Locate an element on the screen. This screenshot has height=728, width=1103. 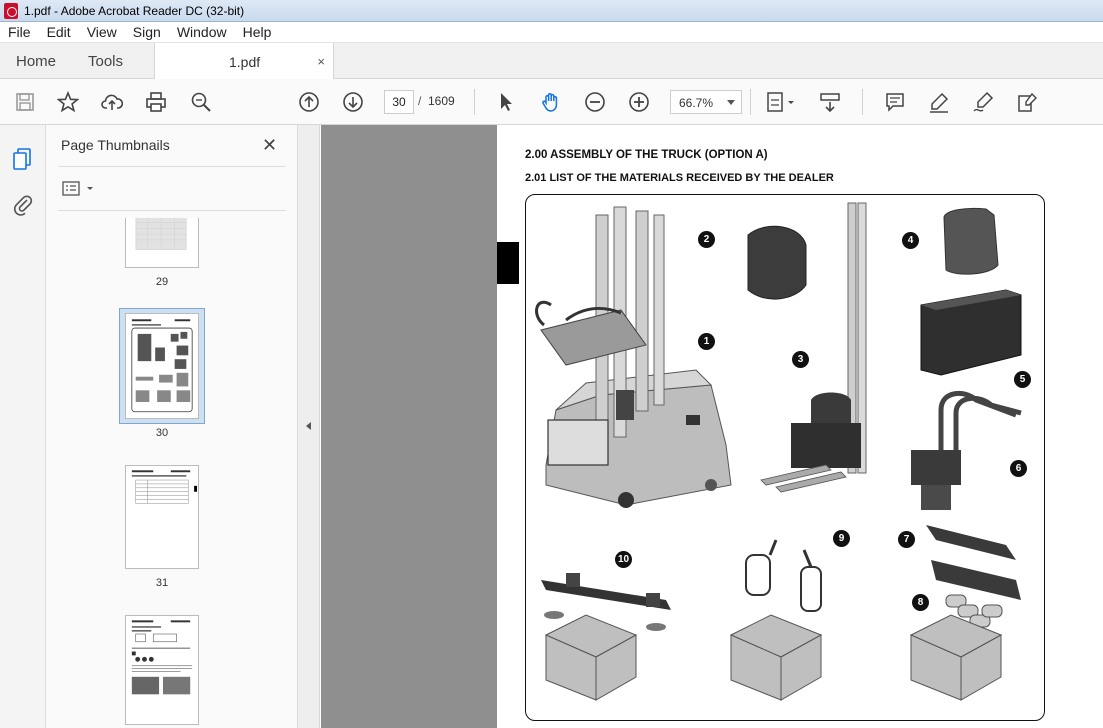
page-thumbnails-icon is located at coordinates (23, 159).